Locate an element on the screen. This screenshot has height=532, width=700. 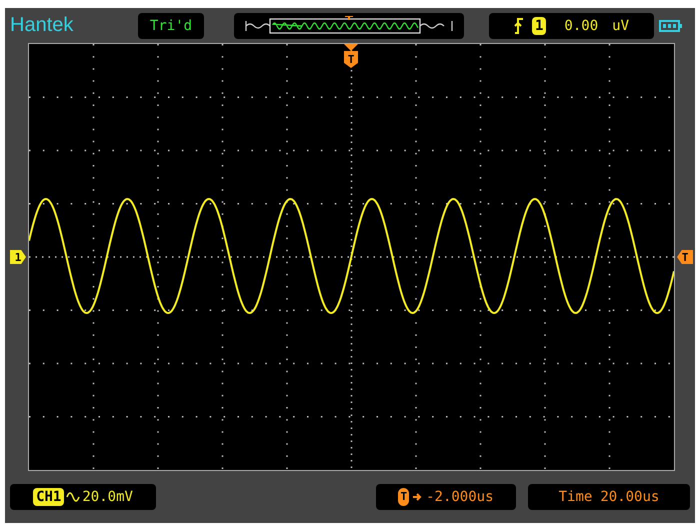
trigger-level-unit: uV is located at coordinates (620, 26).